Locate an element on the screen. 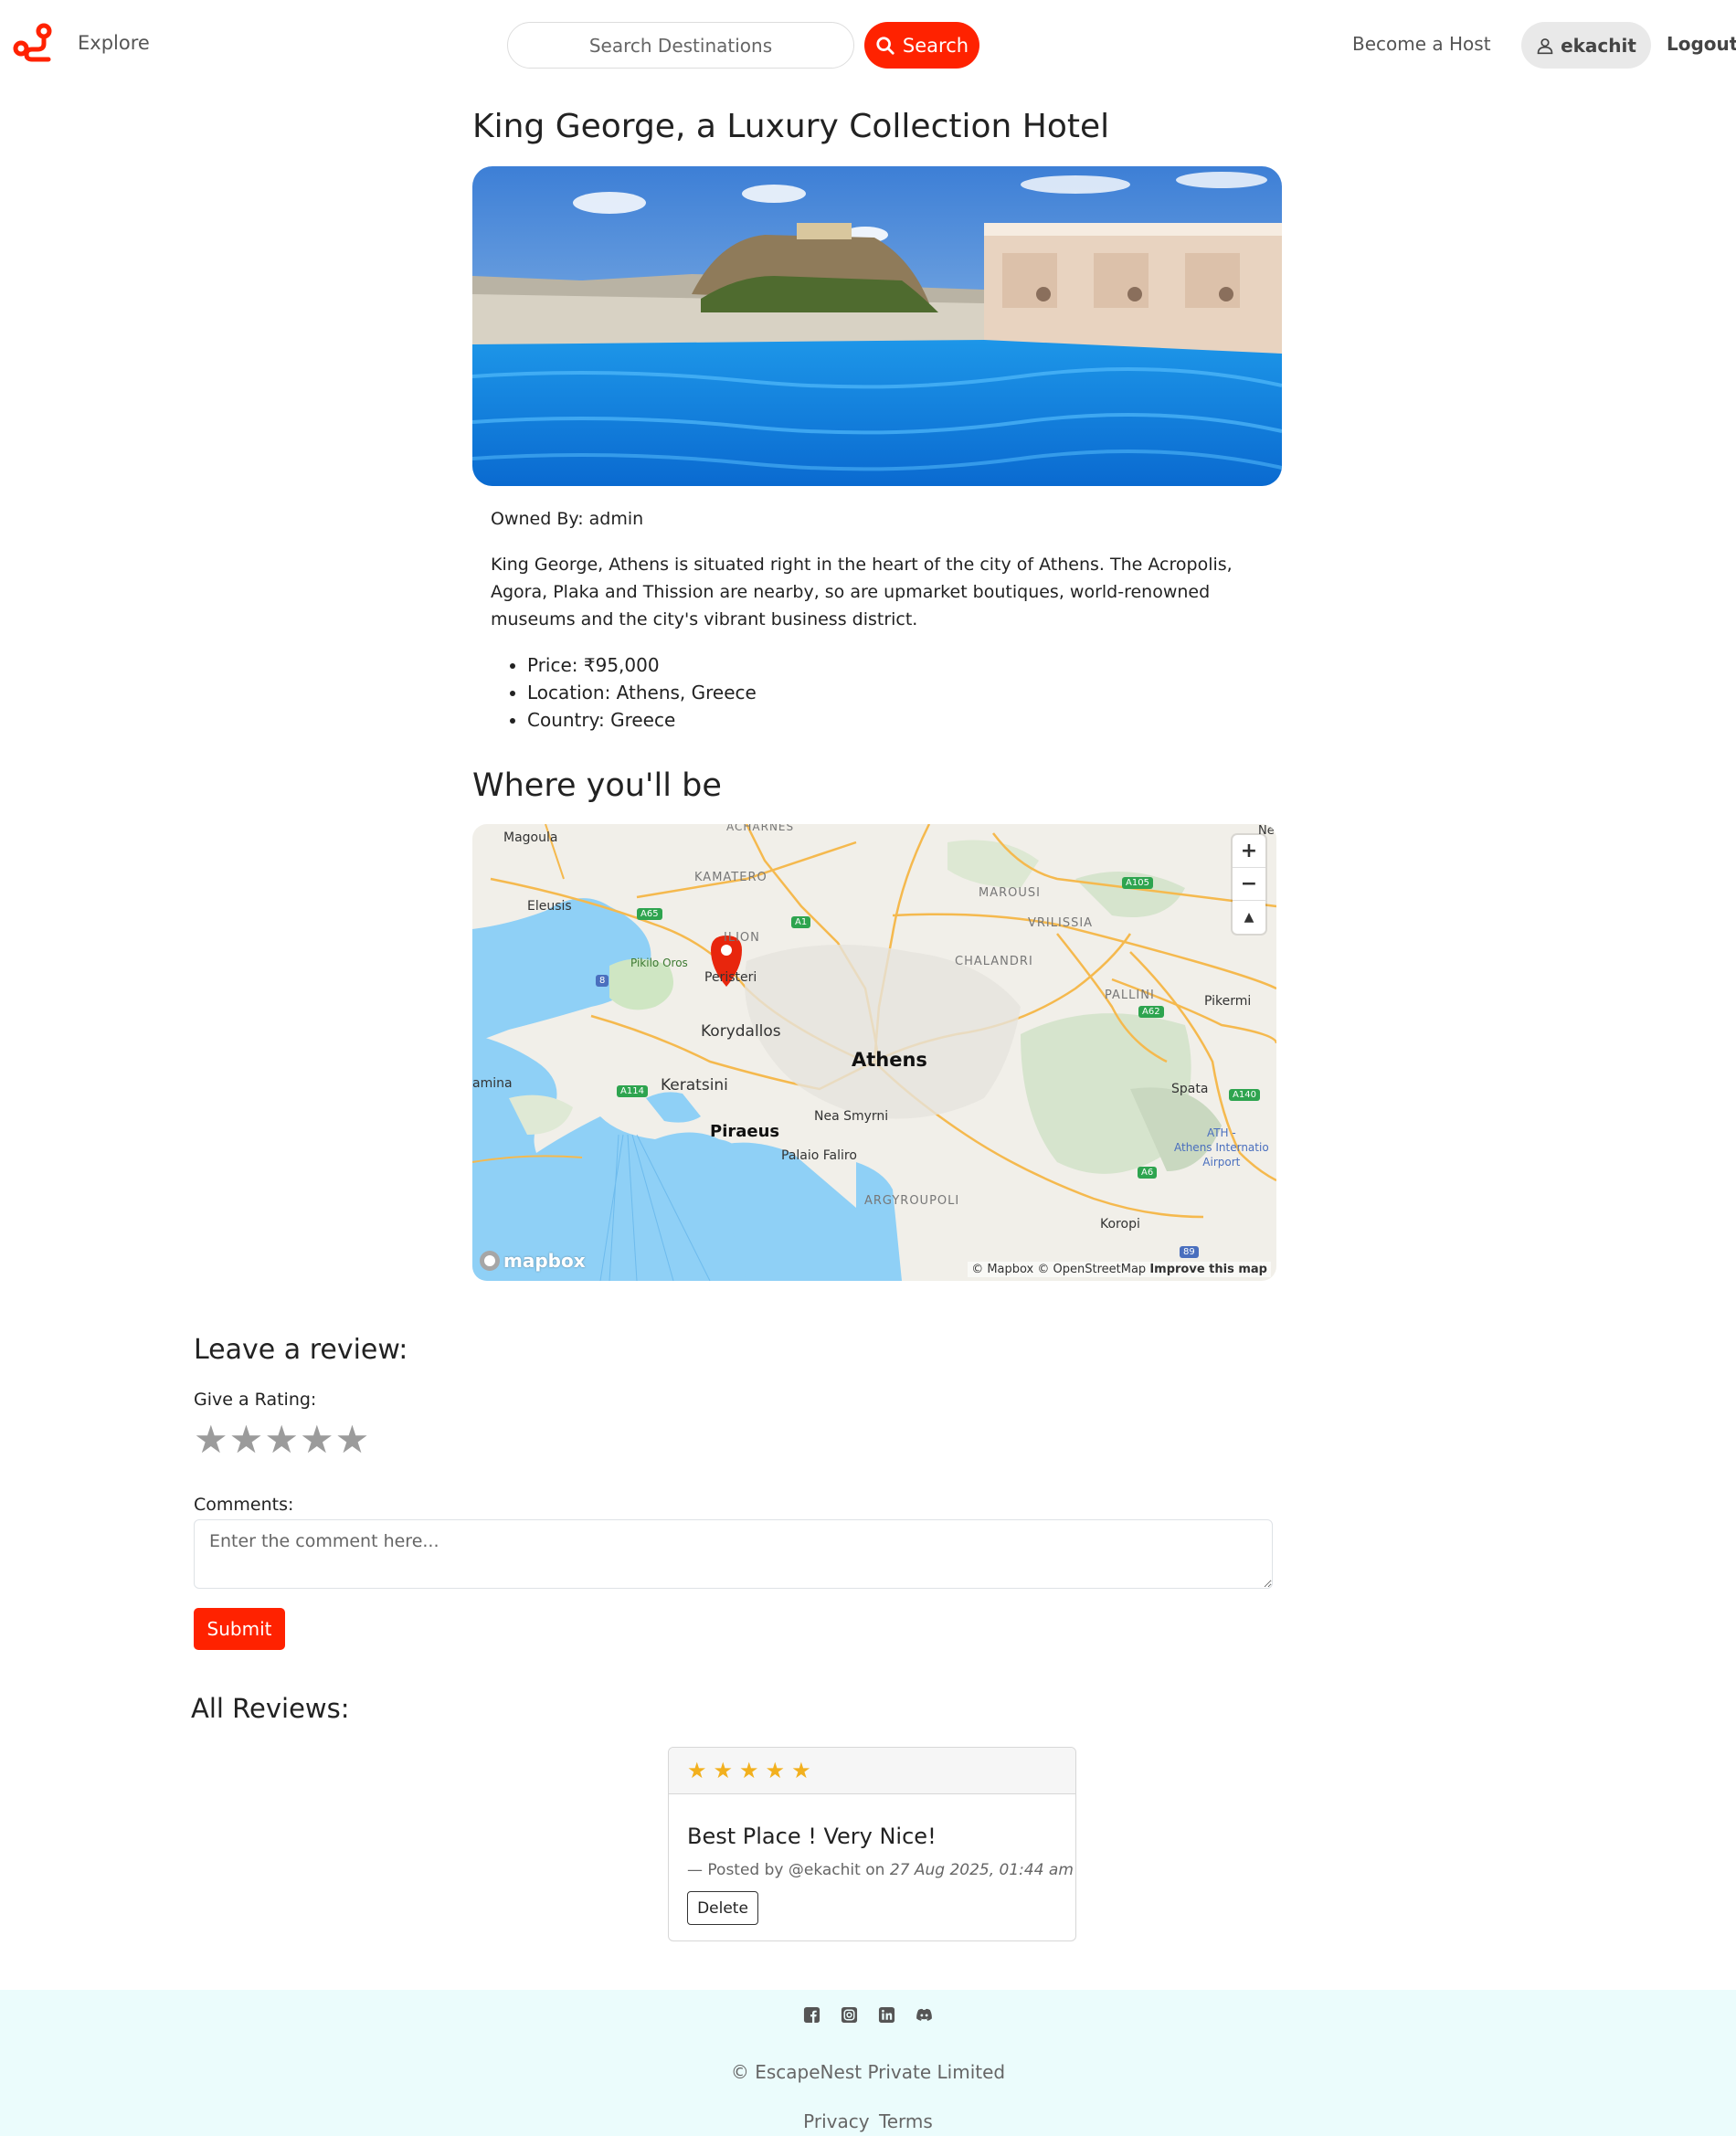 The image size is (1736, 2136). map-label-argyroupoli: ARGYROUPOLI is located at coordinates (912, 1201).